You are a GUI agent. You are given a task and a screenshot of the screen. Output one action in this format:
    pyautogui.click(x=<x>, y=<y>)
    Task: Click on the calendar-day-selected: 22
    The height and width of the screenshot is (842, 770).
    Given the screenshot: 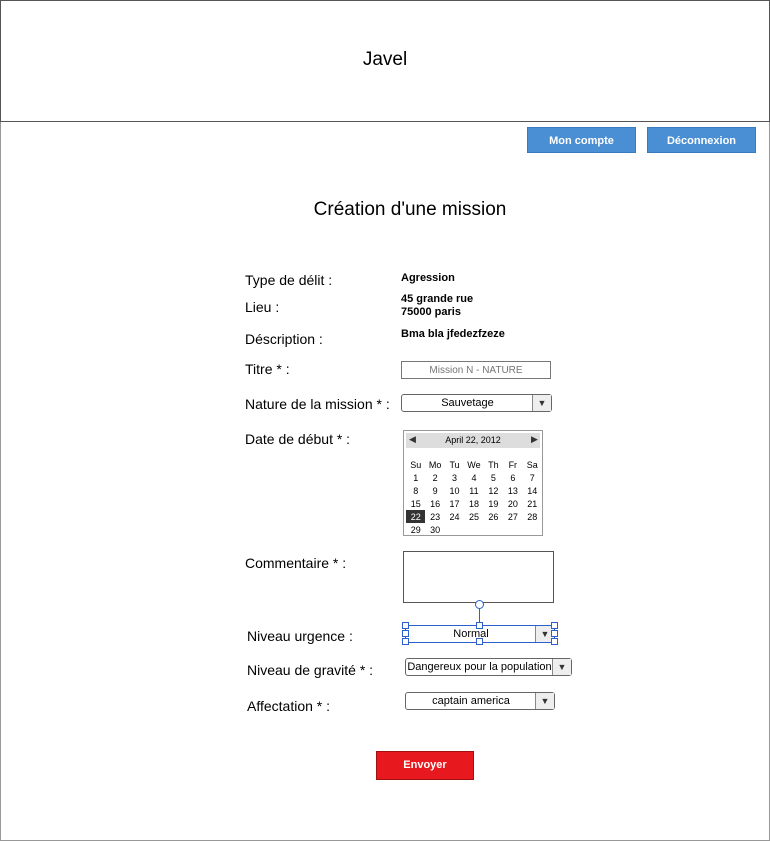 What is the action you would take?
    pyautogui.click(x=416, y=516)
    